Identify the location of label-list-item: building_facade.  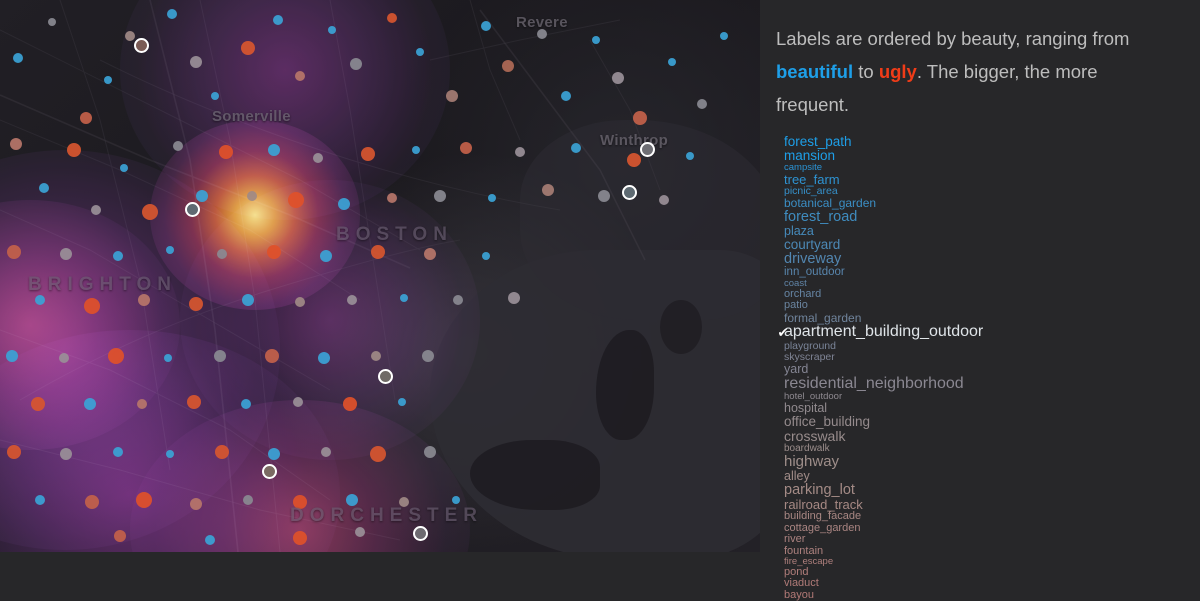
(980, 516).